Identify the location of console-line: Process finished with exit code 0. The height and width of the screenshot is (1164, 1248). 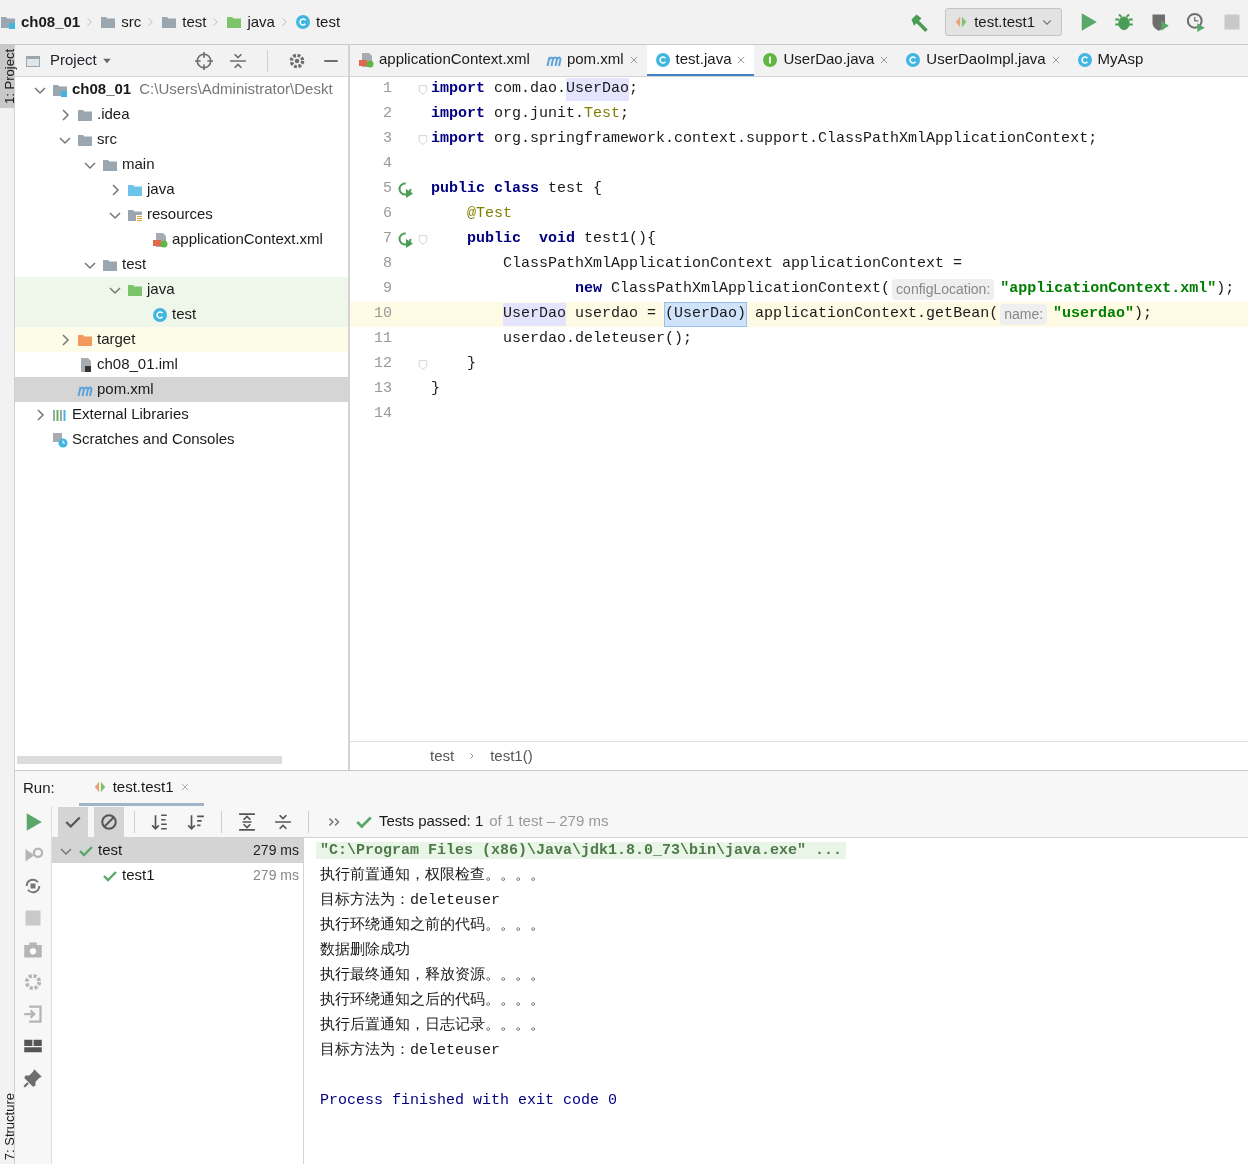
(469, 1100).